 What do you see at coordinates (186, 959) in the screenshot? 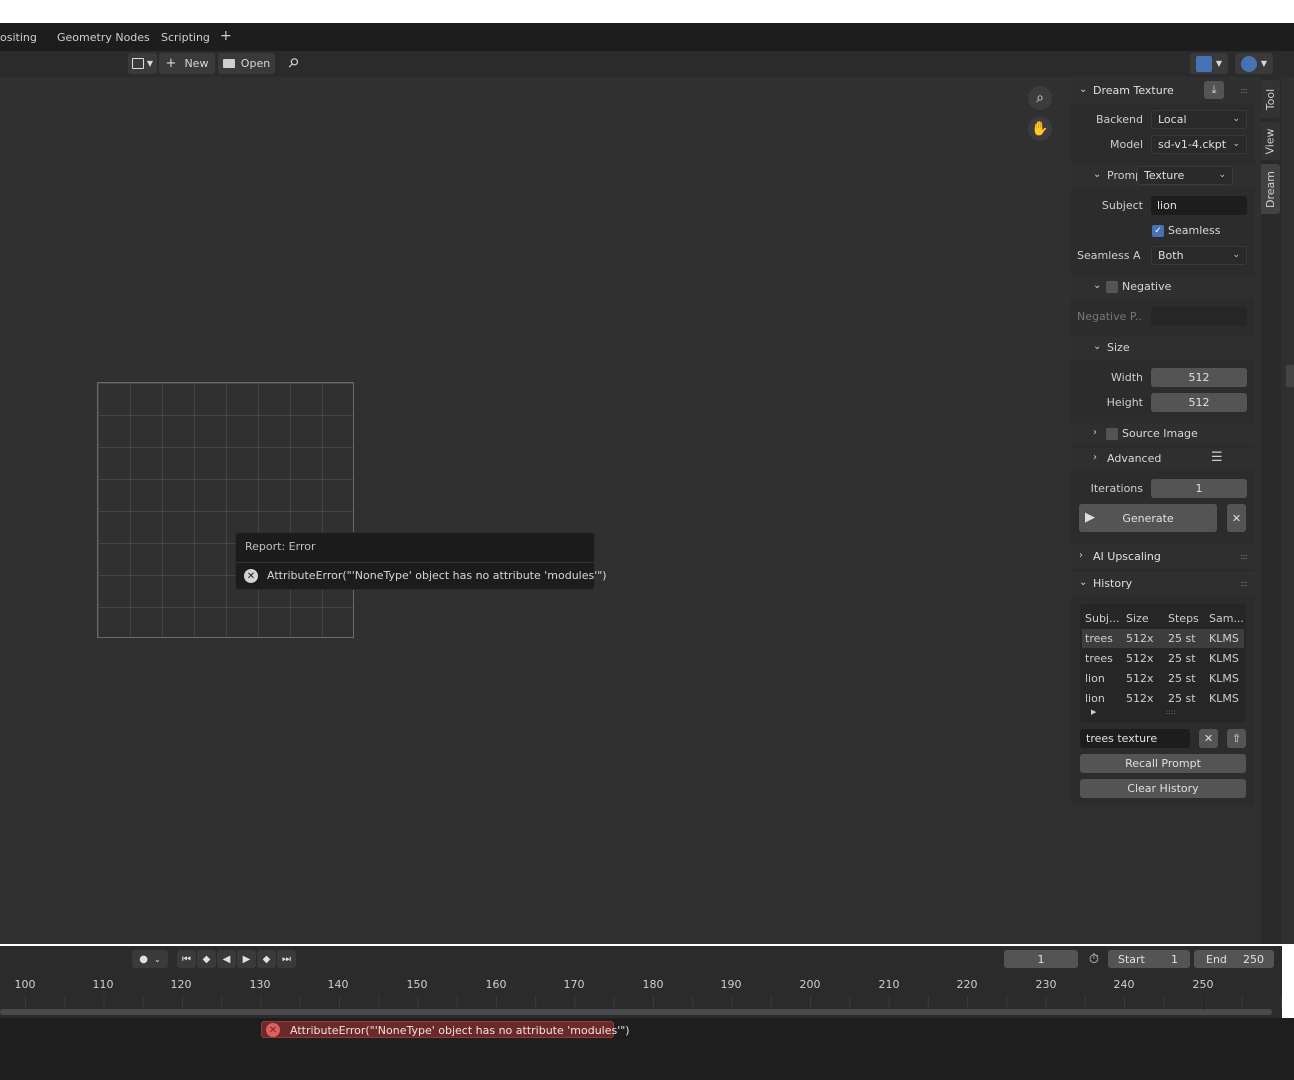
I see `jump-start-button: ⏮` at bounding box center [186, 959].